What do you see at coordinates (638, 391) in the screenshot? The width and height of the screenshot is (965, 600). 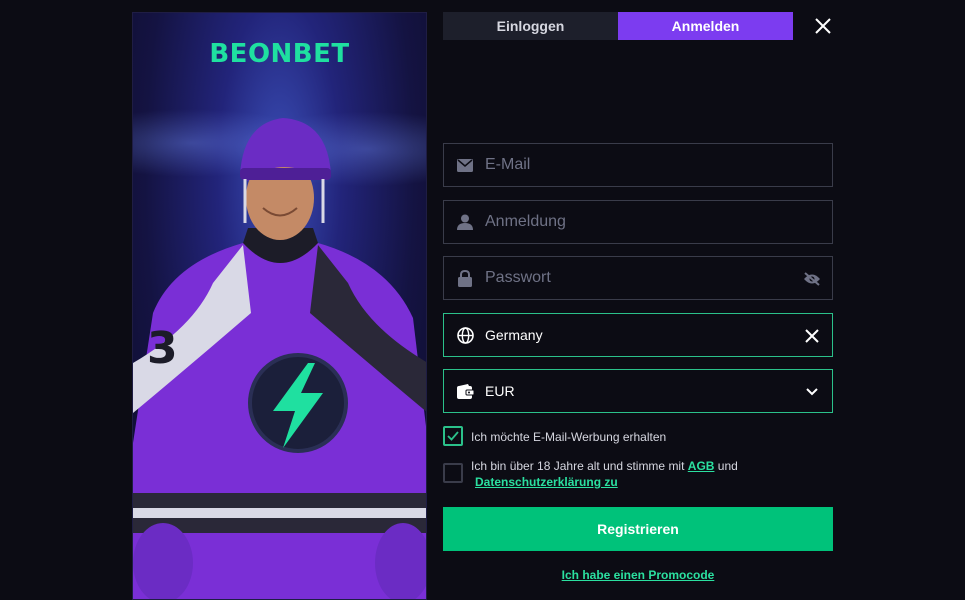 I see `currency-select: EUR` at bounding box center [638, 391].